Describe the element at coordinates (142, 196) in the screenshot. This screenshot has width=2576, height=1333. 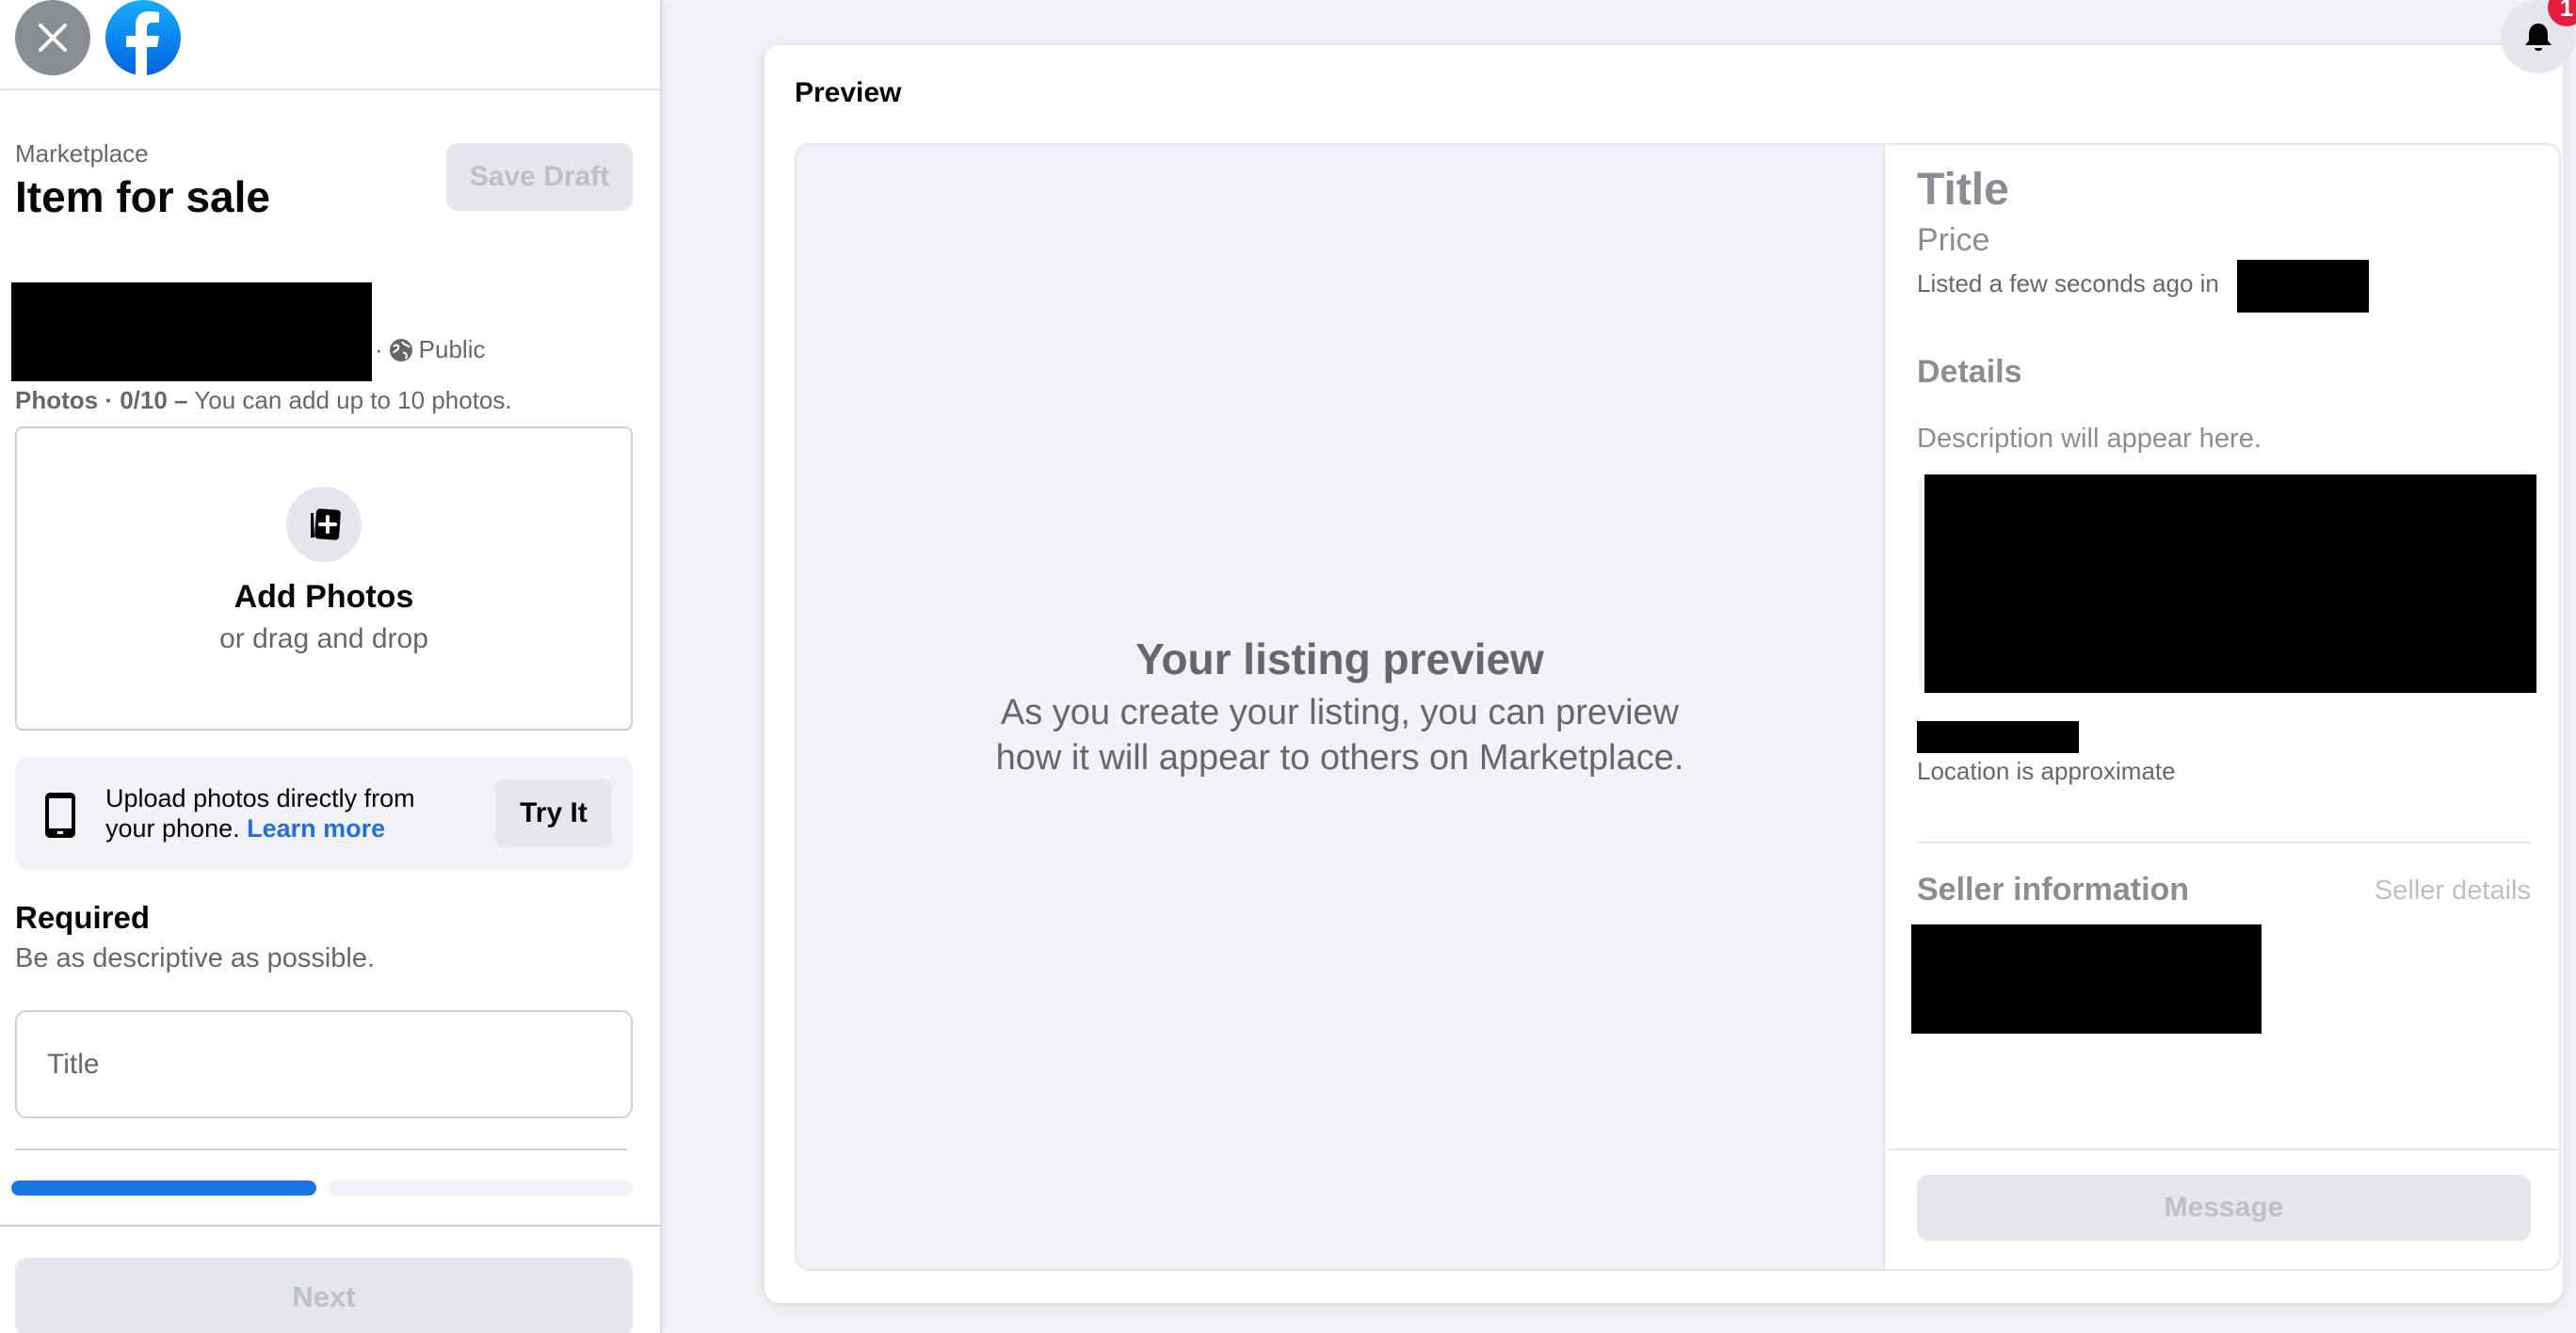
I see `page-title: Item for sale` at that location.